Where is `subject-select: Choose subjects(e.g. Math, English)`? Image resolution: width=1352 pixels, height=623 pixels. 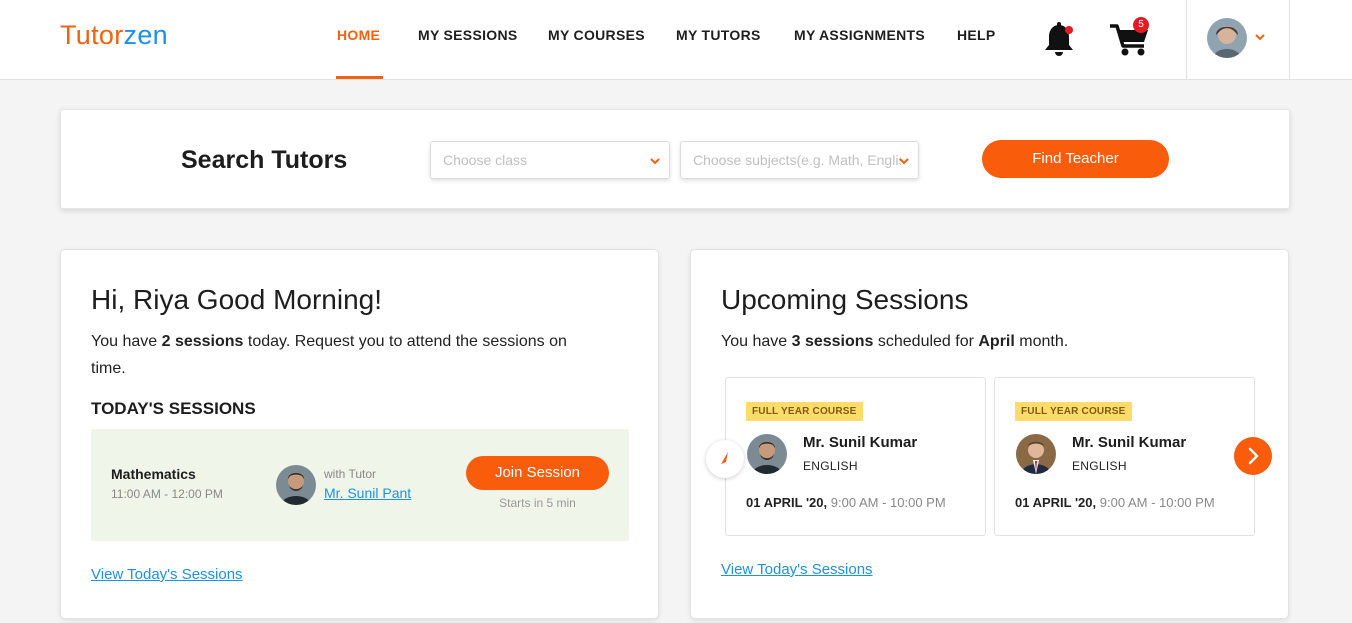 subject-select: Choose subjects(e.g. Math, English) is located at coordinates (799, 160).